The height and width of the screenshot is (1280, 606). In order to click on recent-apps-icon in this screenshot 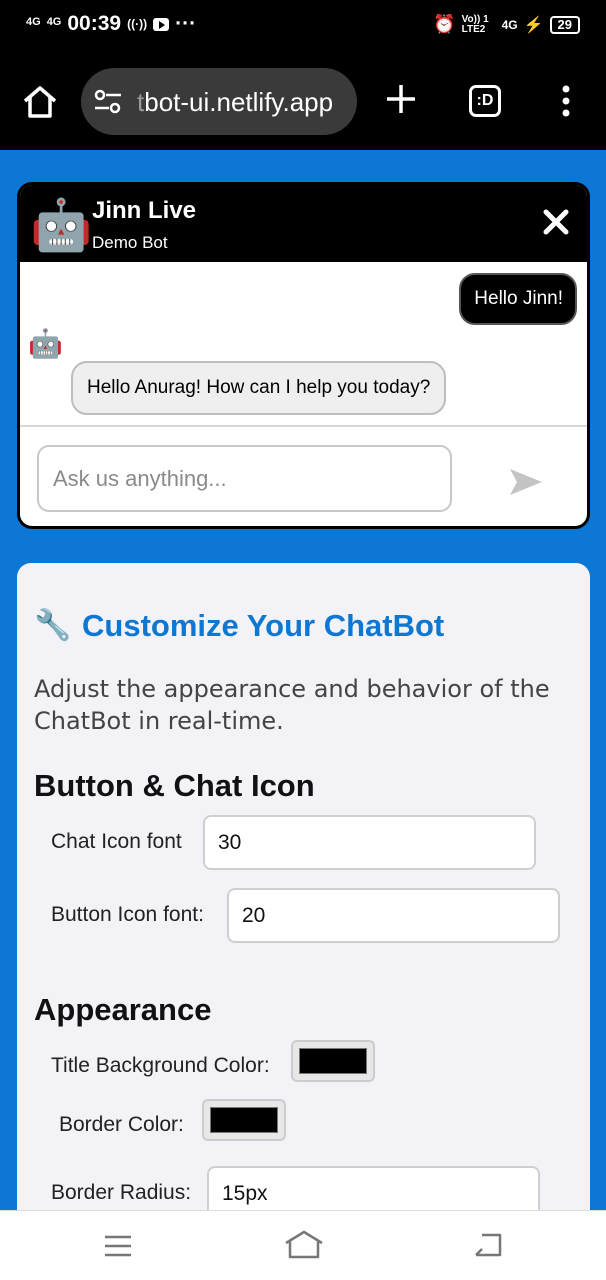, I will do `click(118, 1246)`.